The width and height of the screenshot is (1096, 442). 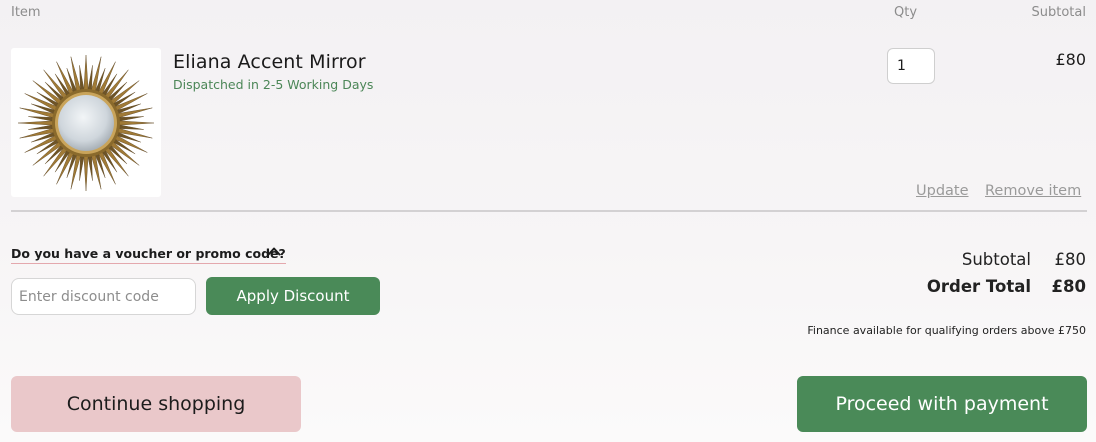 I want to click on voucher-toggle: Do you have a voucher or promo code?, so click(x=148, y=253).